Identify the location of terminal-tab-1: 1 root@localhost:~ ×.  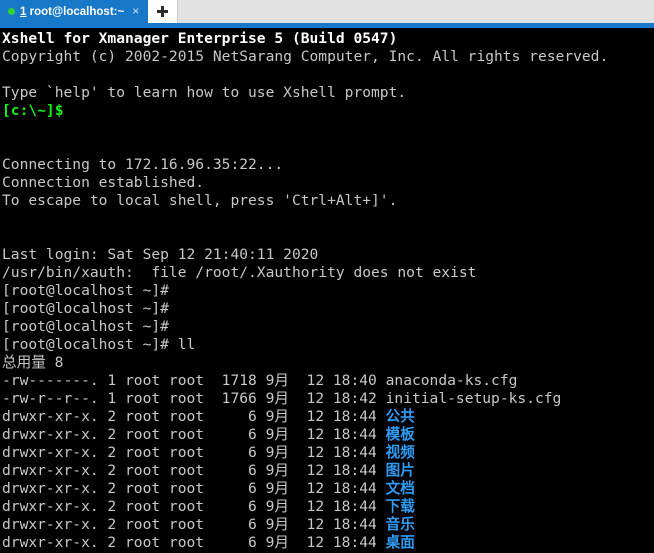
(74, 11).